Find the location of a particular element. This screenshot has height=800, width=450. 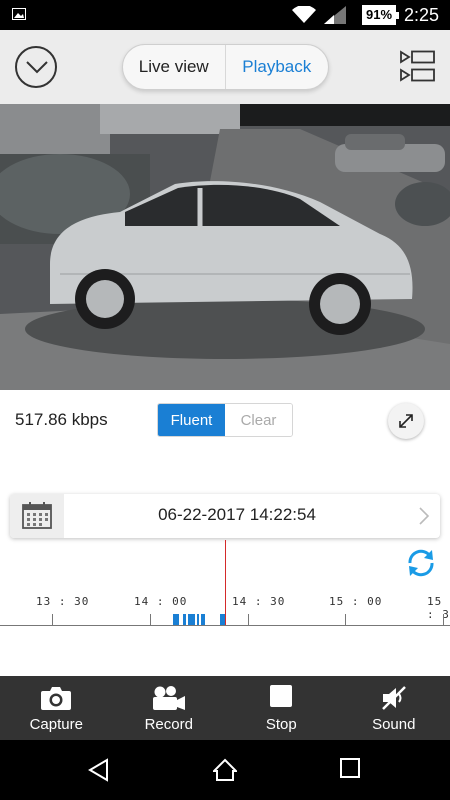

status-bar: 91% 2:25 is located at coordinates (225, 15).